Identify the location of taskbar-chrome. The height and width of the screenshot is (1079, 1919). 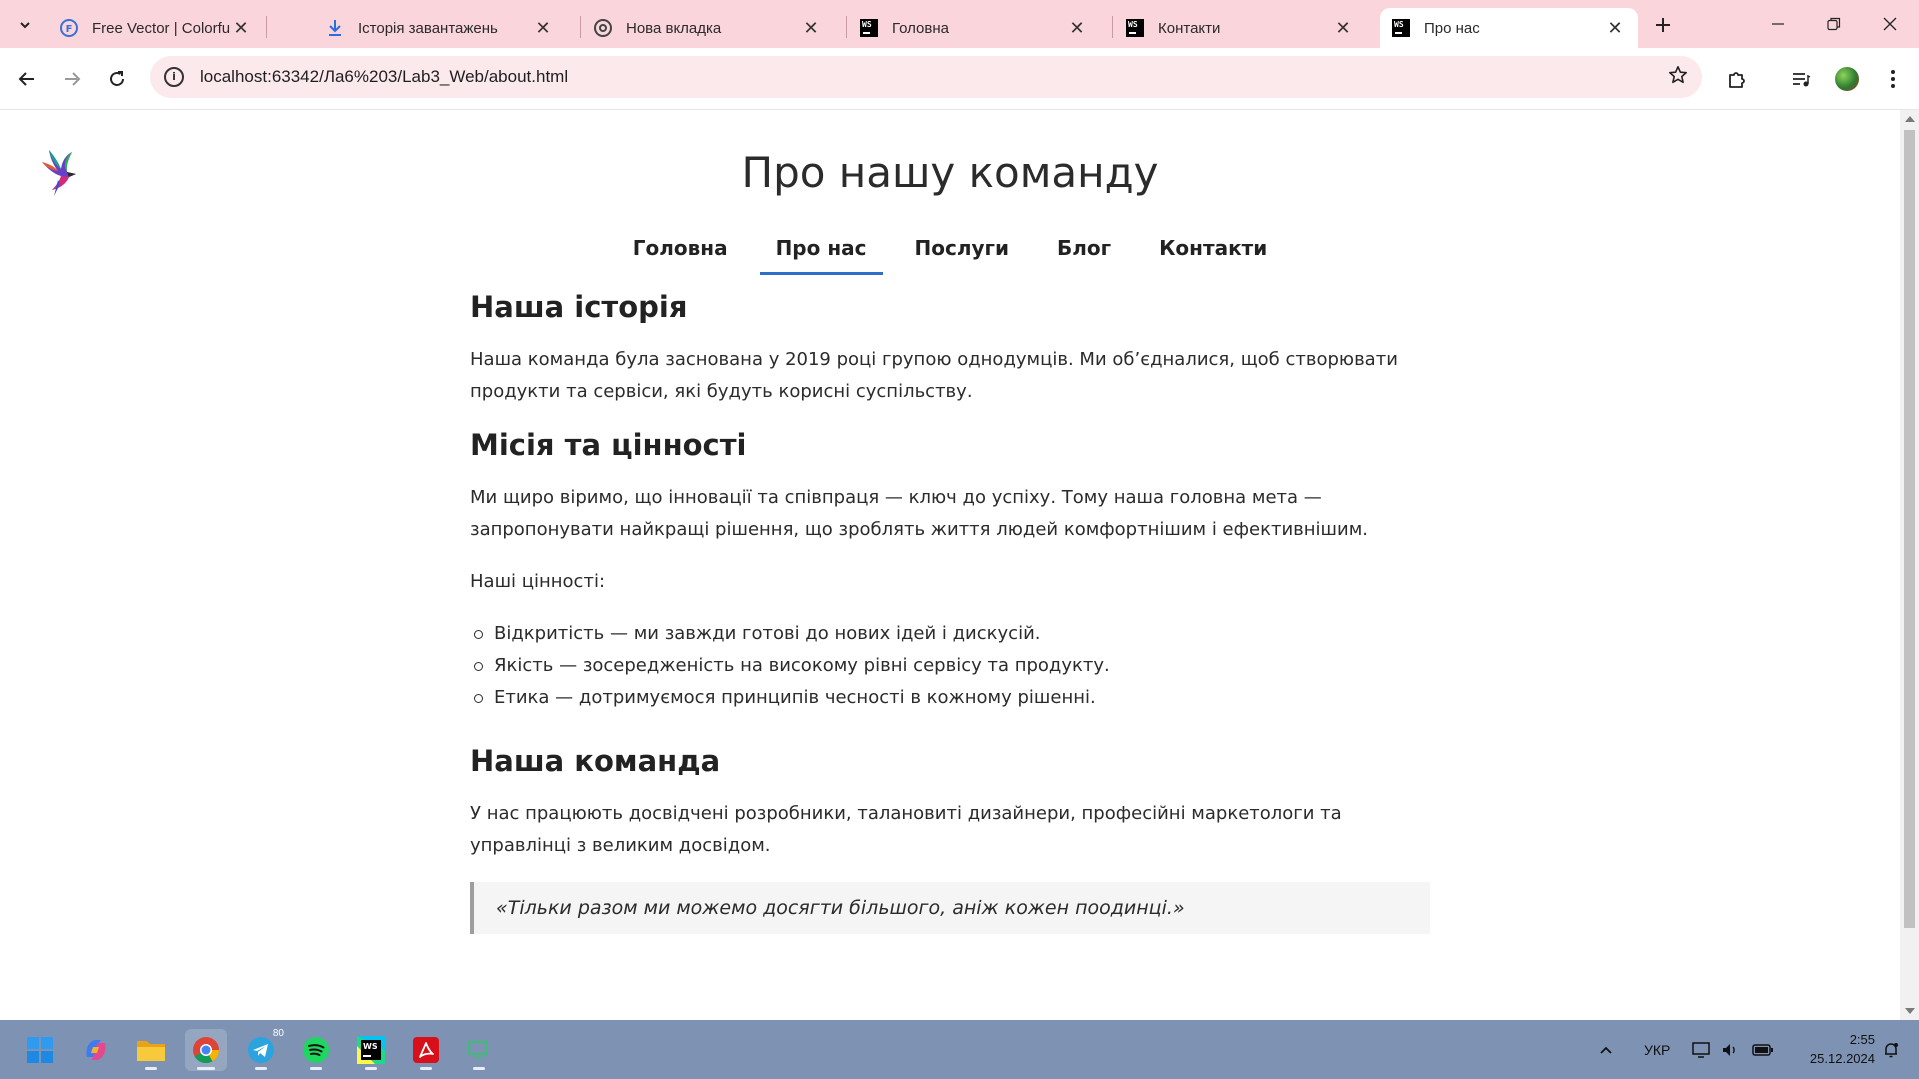
(206, 1050).